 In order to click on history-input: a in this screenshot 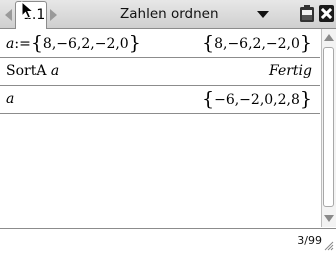, I will do `click(10, 99)`.